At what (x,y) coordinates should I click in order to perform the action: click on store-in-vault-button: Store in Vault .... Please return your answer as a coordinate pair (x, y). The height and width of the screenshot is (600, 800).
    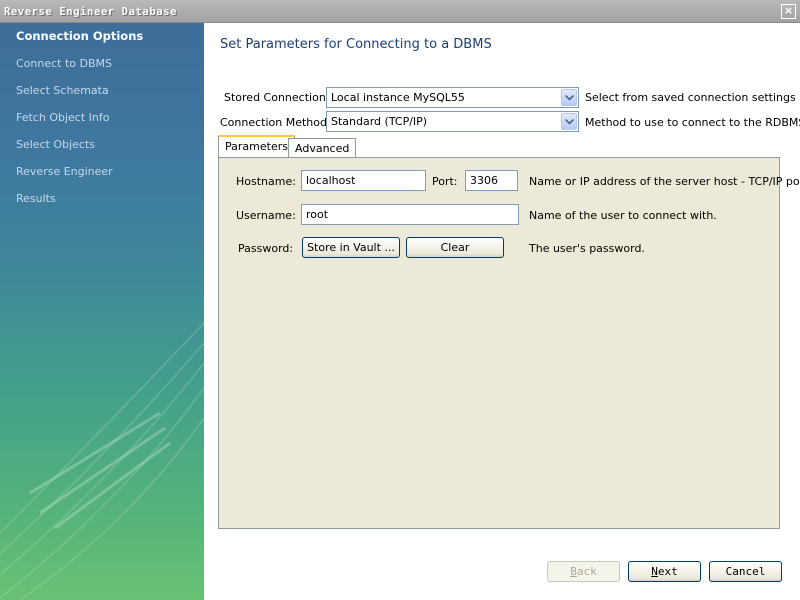
    Looking at the image, I should click on (351, 247).